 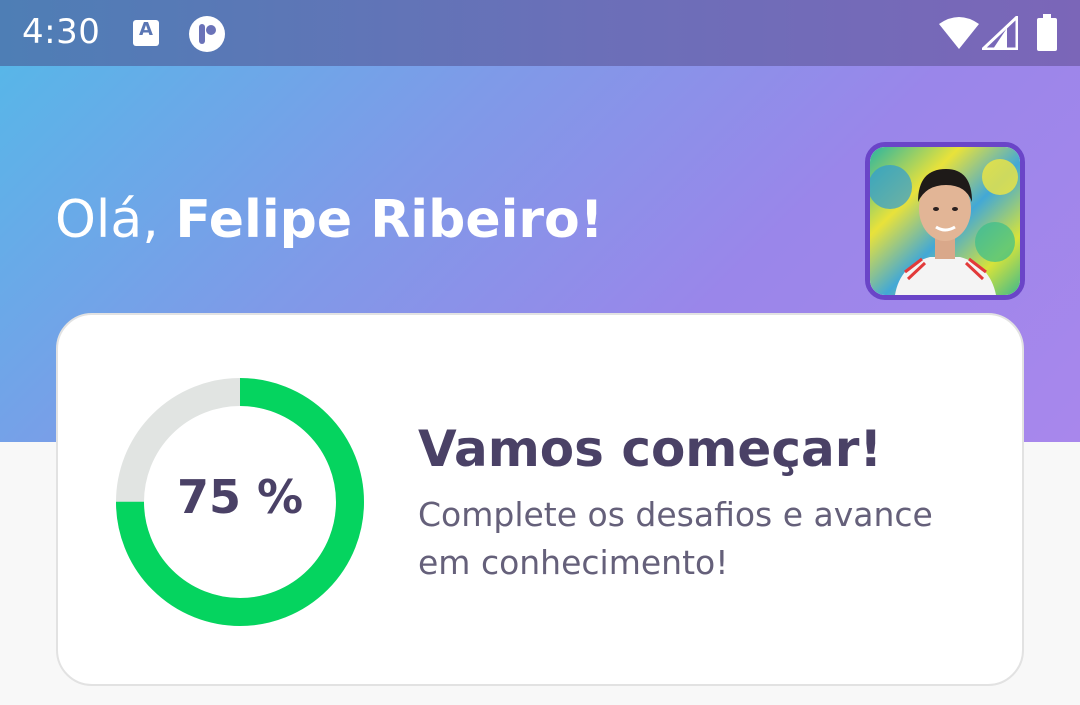 I want to click on status-bar: 4:30 A, so click(x=540, y=33).